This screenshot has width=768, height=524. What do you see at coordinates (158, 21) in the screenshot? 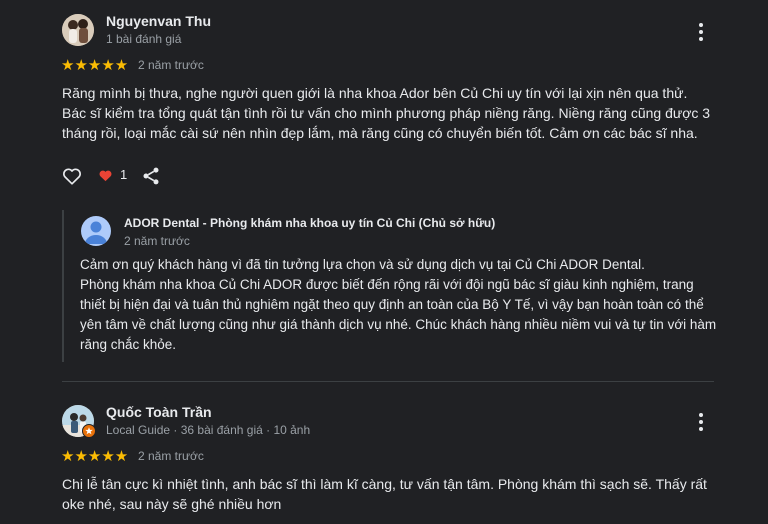
I see `reviewer-name: Nguyenvan Thu` at bounding box center [158, 21].